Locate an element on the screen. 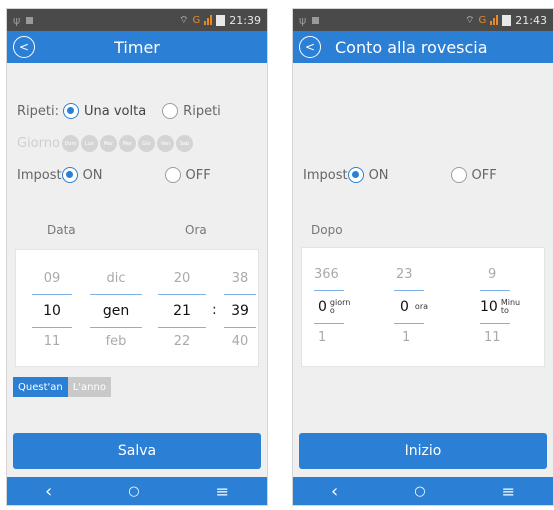 The image size is (554, 510). days-row: Giorno Dom Lun Mar Mer Gio Ven Sab is located at coordinates (138, 143).